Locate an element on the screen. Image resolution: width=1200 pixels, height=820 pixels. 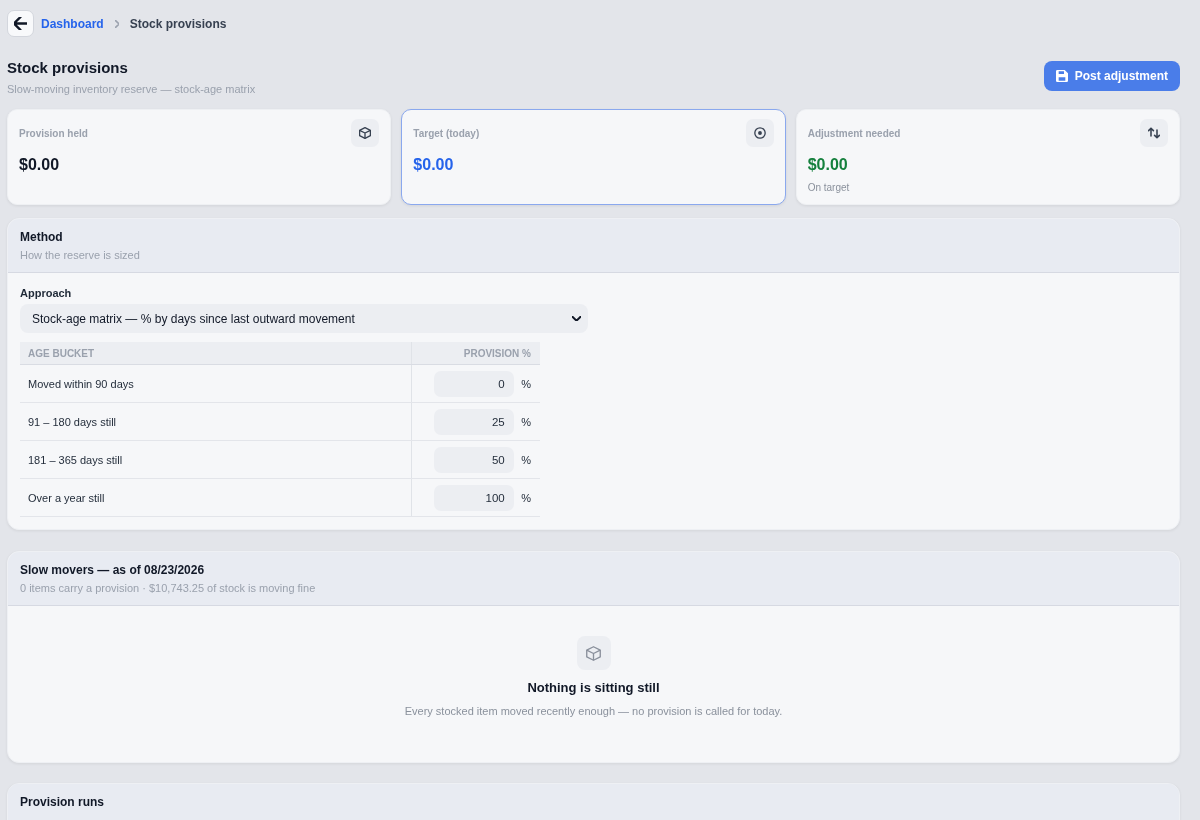
panel-title: Method is located at coordinates (42, 237).